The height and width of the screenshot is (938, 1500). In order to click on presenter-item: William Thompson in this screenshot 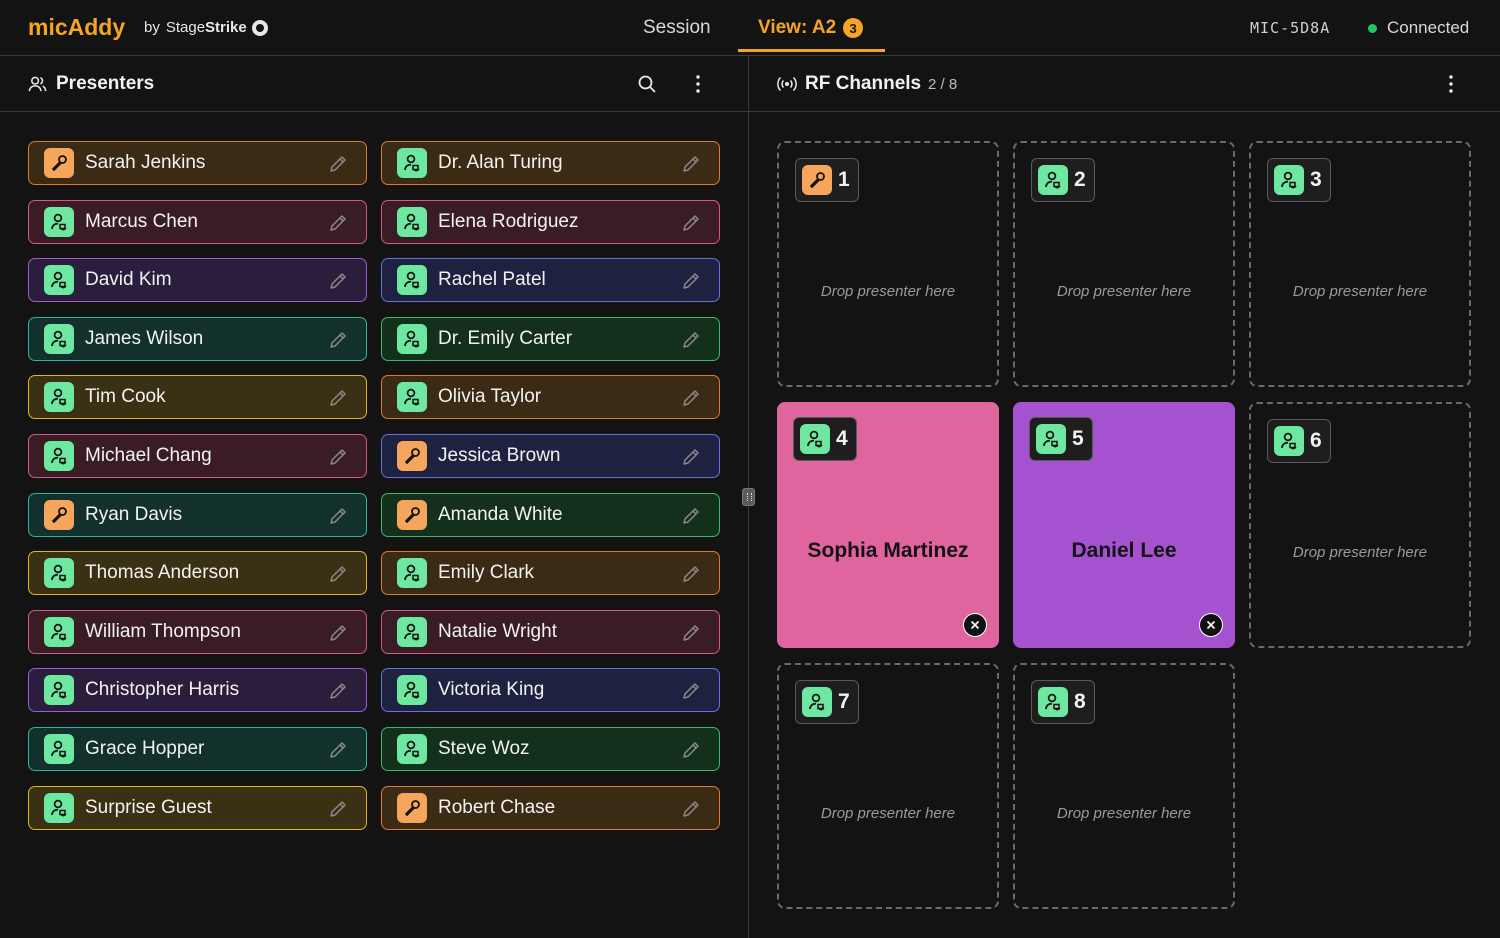, I will do `click(197, 631)`.